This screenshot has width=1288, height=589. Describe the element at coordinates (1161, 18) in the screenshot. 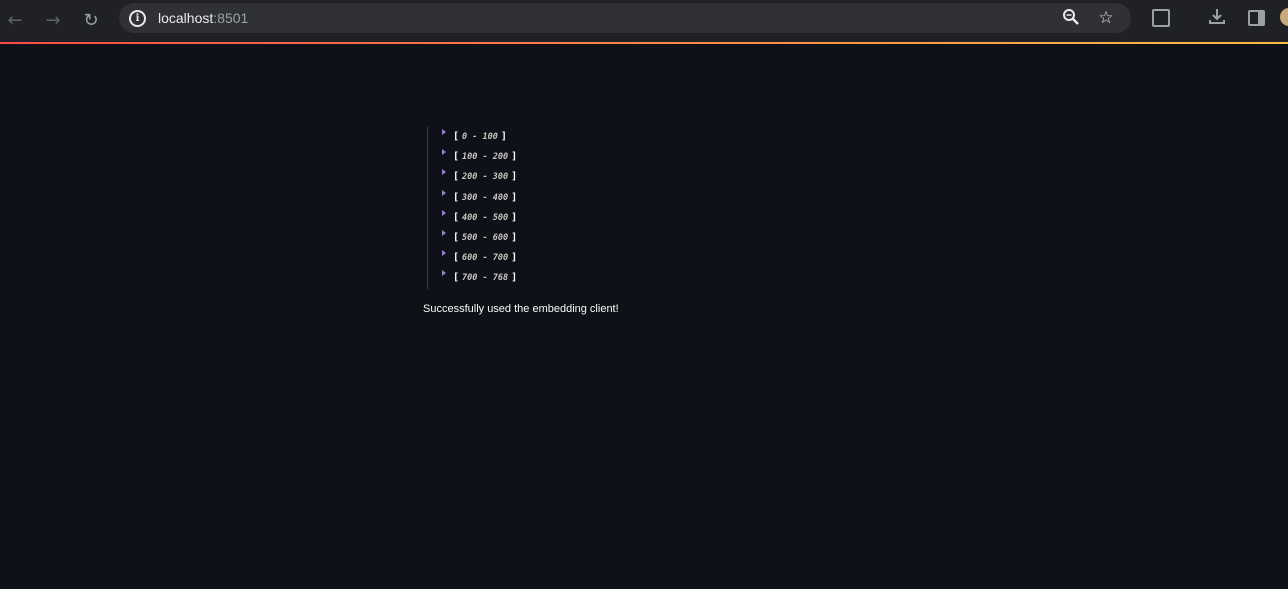

I see `extensions-icon` at that location.